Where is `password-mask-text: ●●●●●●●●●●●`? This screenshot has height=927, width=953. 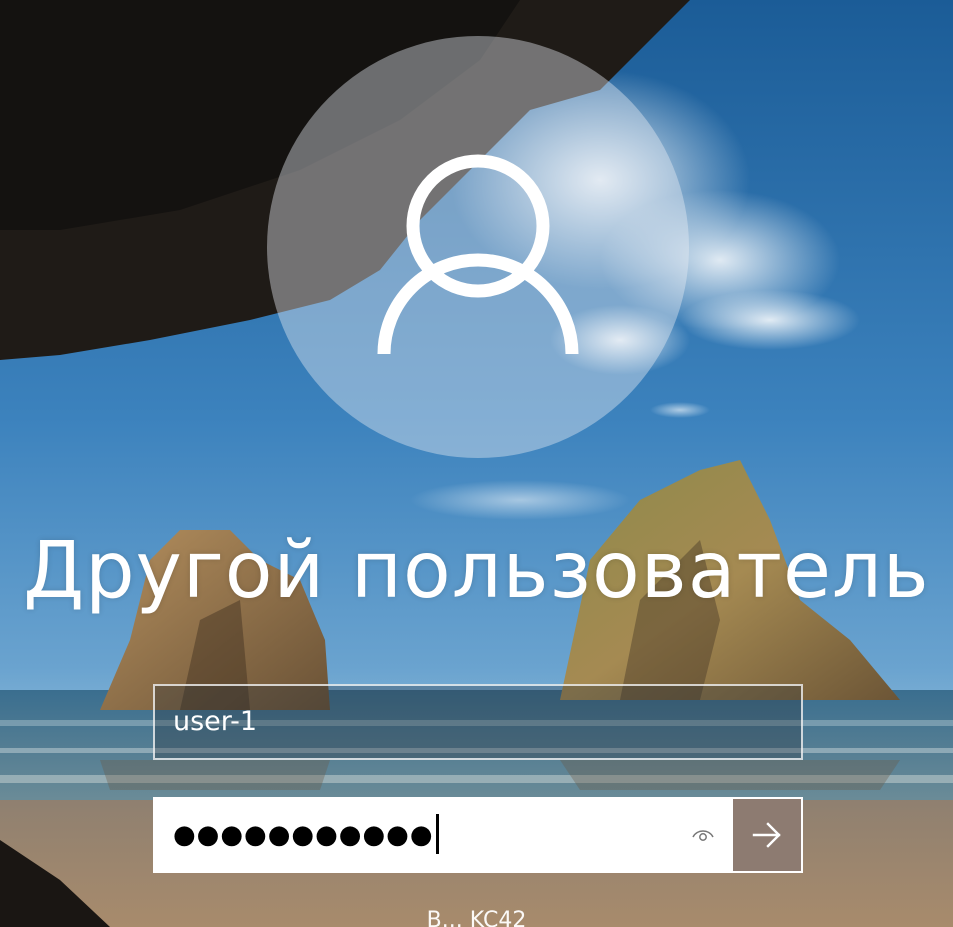
password-mask-text: ●●●●●●●●●●● is located at coordinates (303, 835).